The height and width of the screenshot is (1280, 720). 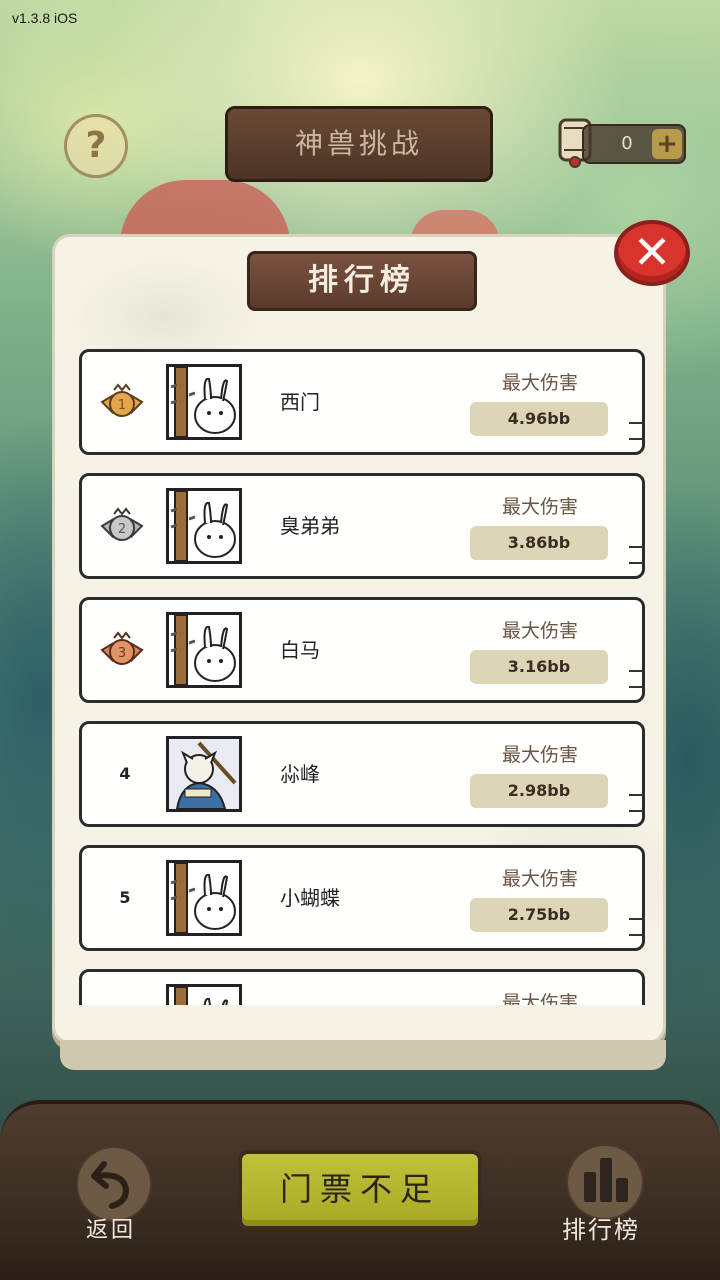 I want to click on version-label: v1.3.8 iOS, so click(x=45, y=18).